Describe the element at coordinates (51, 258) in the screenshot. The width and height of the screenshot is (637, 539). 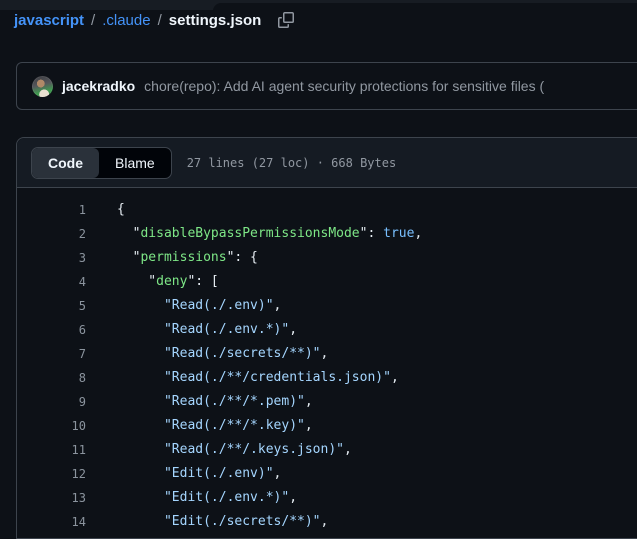
I see `line-number: 3` at that location.